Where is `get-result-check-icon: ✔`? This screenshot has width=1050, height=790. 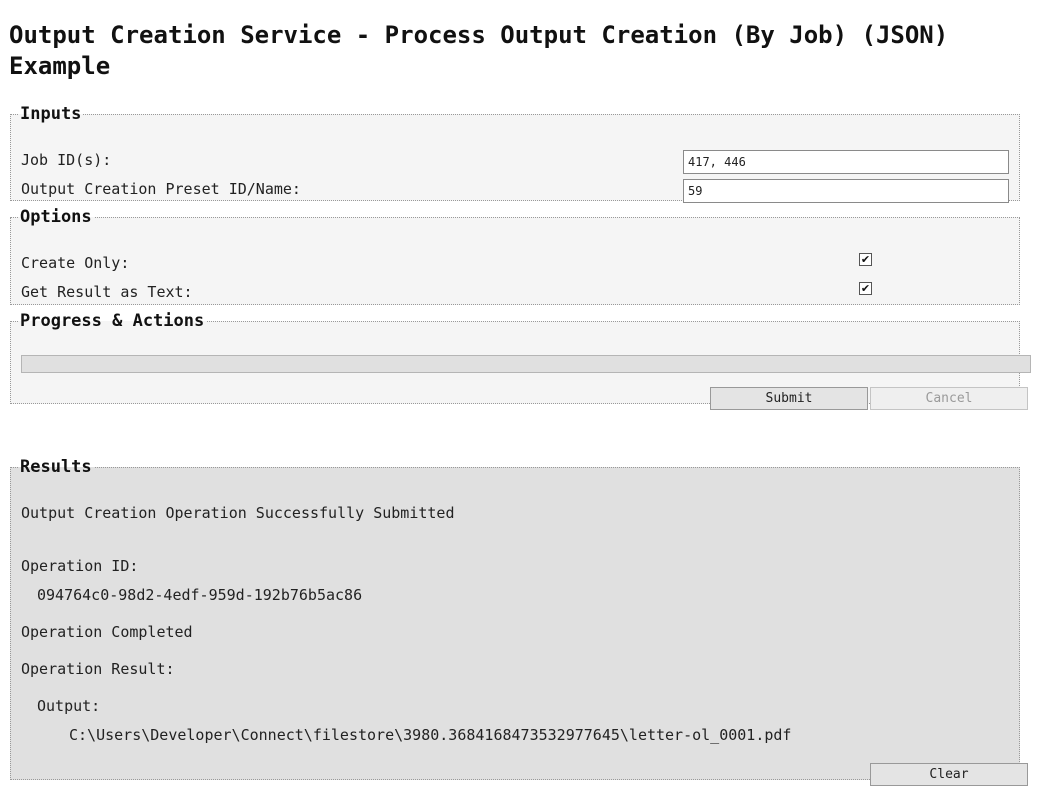 get-result-check-icon: ✔ is located at coordinates (865, 288).